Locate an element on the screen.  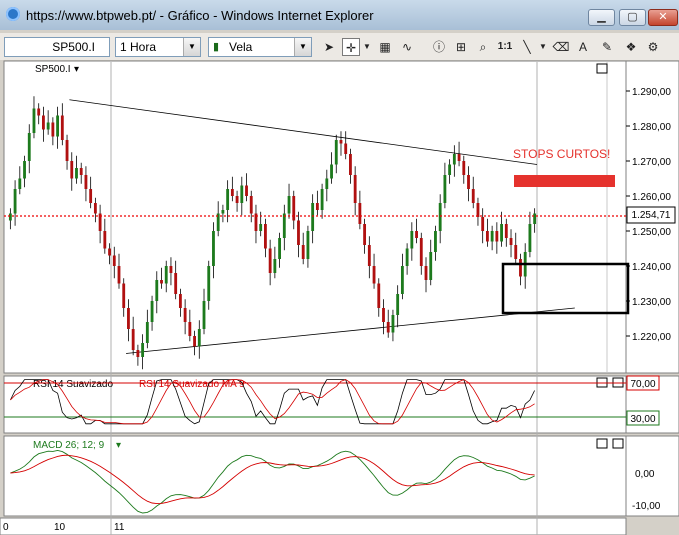
chevron-down-icon: ▾ is located at coordinates (118, 445).